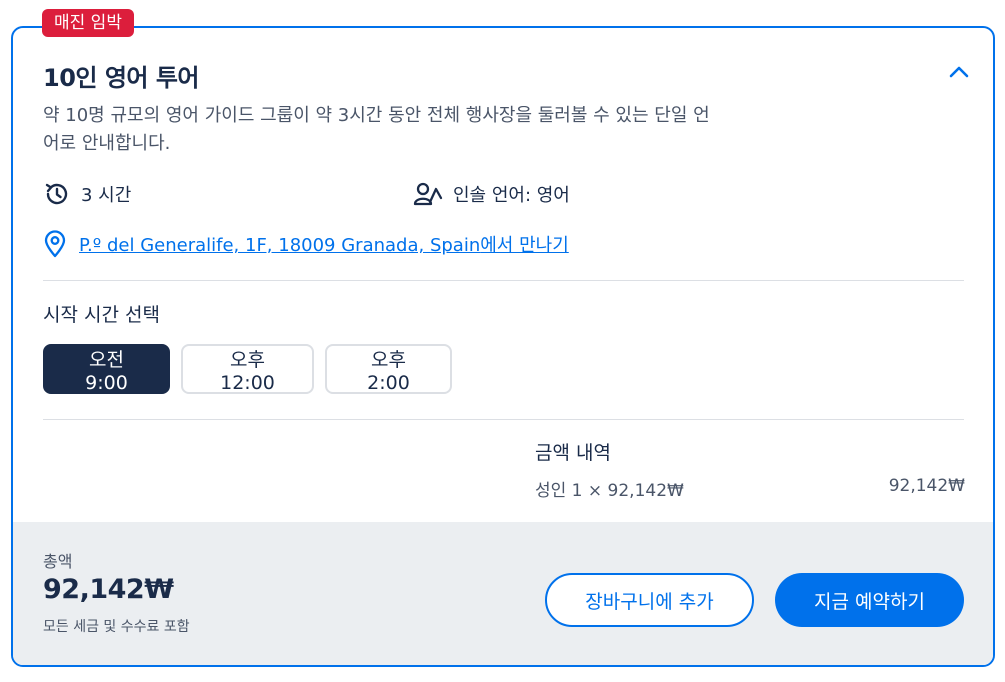 The height and width of the screenshot is (682, 1005). Describe the element at coordinates (511, 195) in the screenshot. I see `language-text: 인솔 언어: 영어` at that location.